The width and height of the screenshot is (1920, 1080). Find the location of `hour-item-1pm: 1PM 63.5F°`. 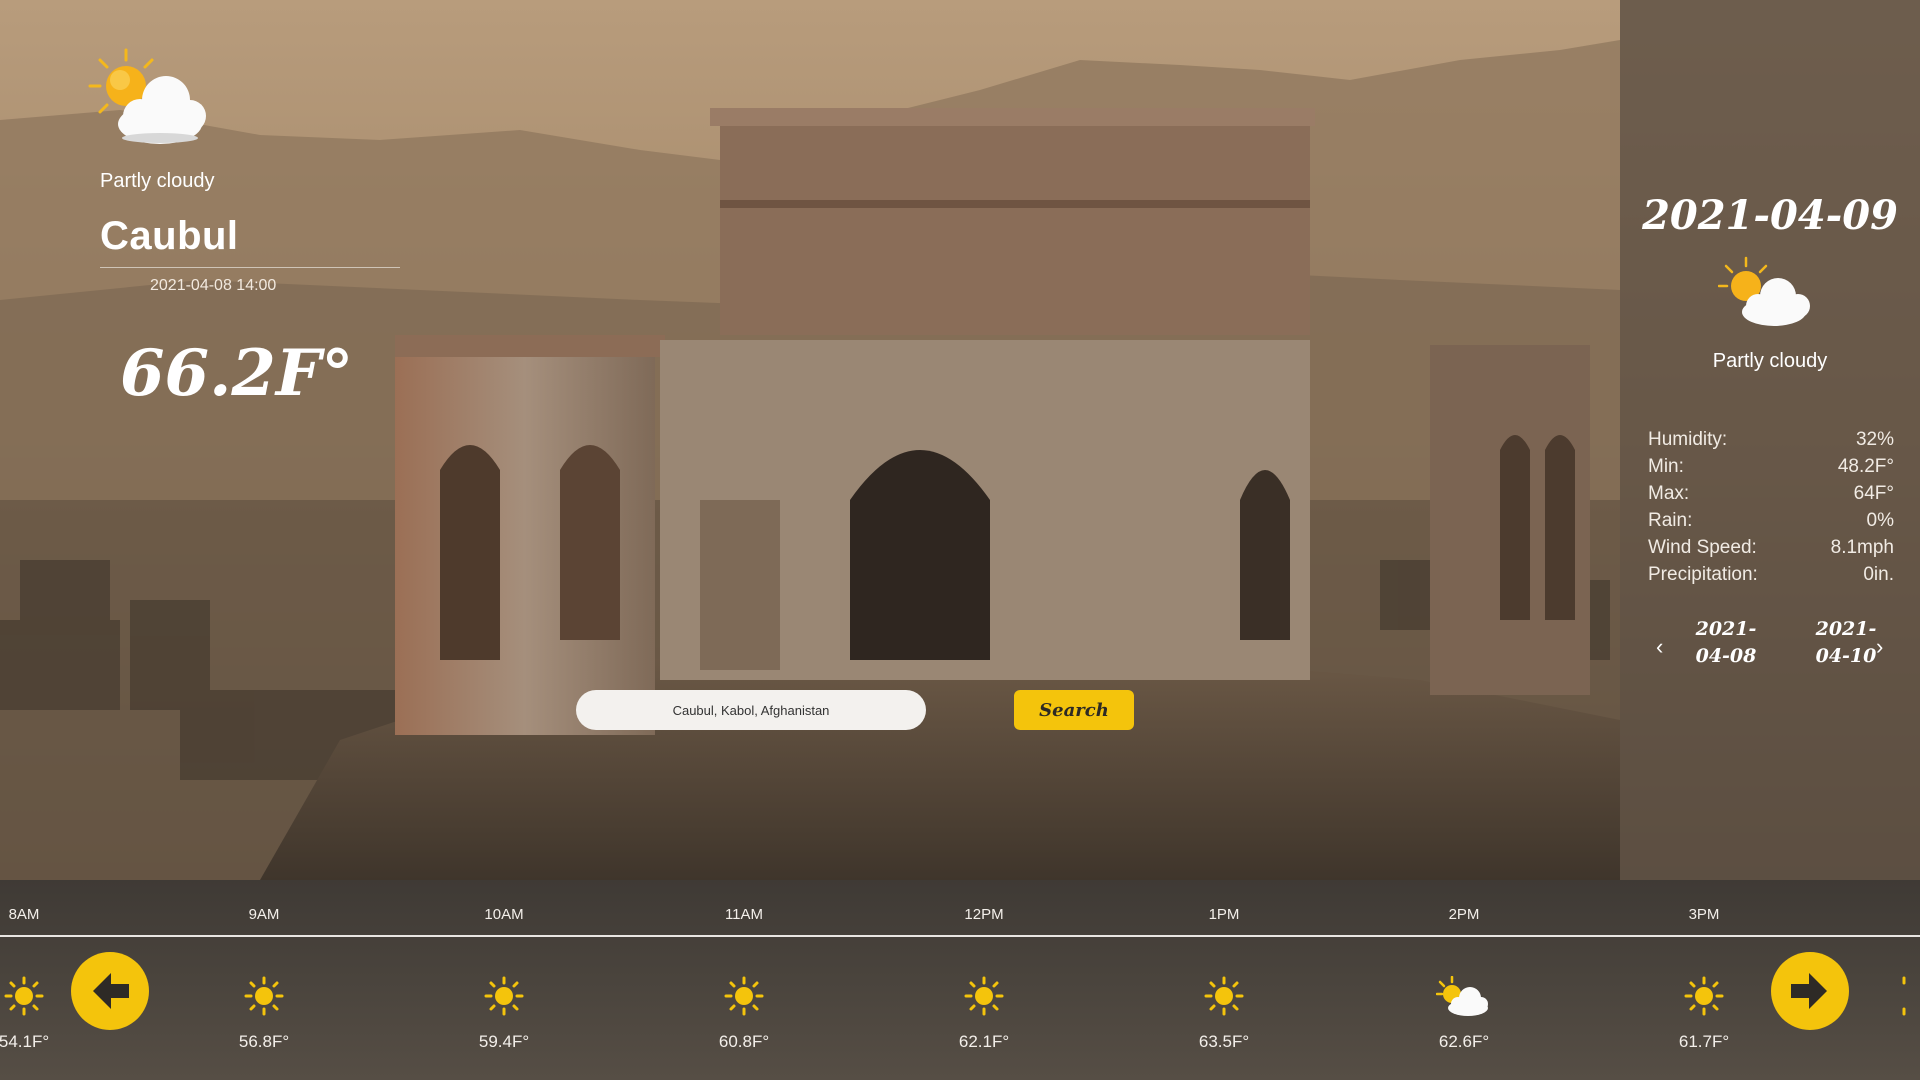

hour-item-1pm: 1PM 63.5F° is located at coordinates (1224, 980).